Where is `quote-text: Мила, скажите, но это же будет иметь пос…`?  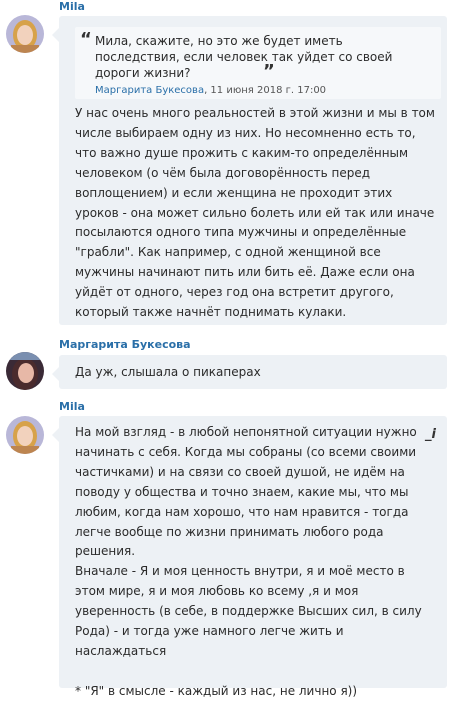 quote-text: Мила, скажите, но это же будет иметь пос… is located at coordinates (244, 57).